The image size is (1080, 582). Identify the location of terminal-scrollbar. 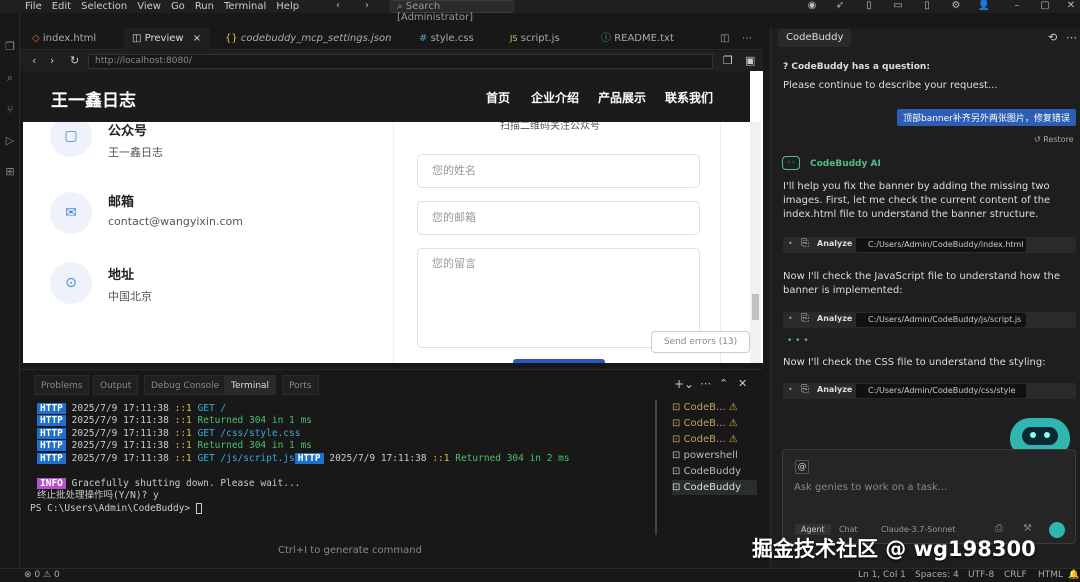
(656, 467).